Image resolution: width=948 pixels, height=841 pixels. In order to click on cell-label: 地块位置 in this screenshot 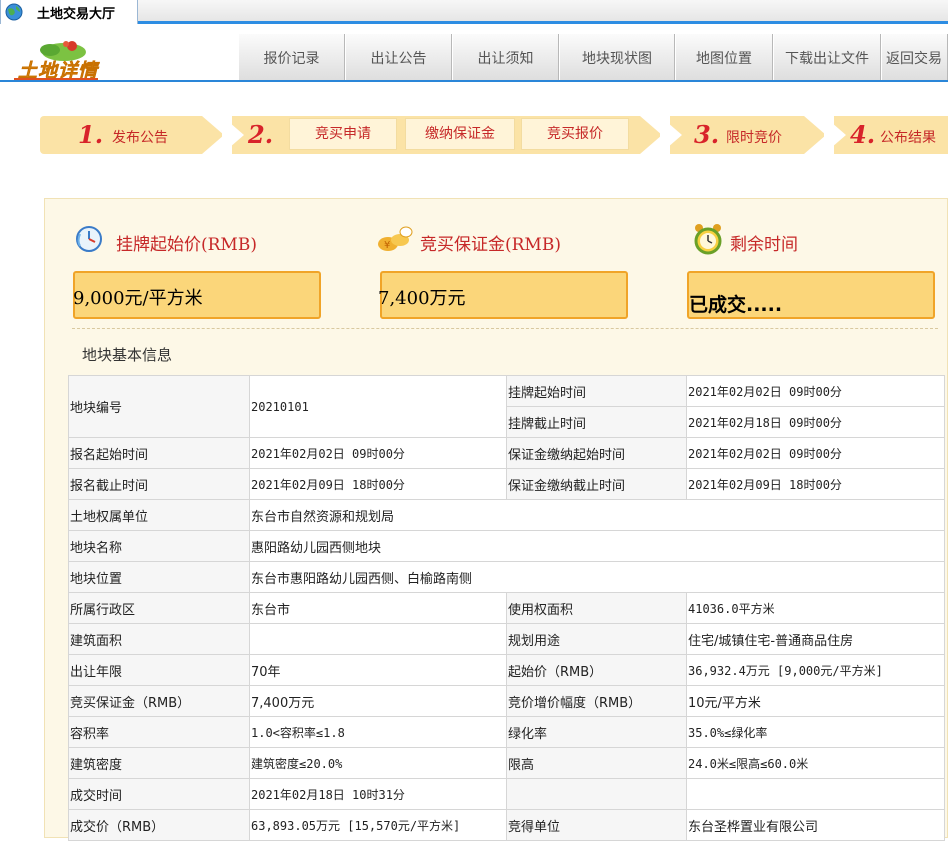, I will do `click(159, 577)`.